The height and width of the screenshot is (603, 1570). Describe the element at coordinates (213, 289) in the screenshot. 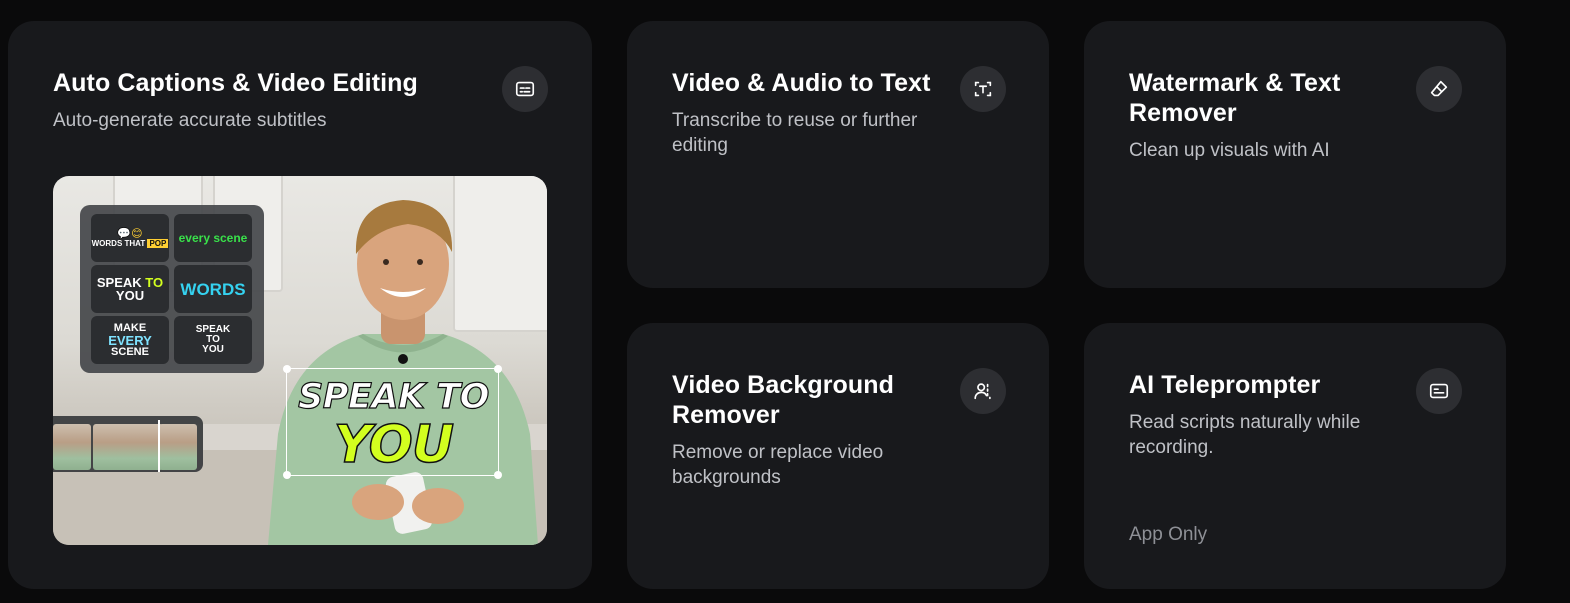

I see `caption-style-words: WORDS` at that location.